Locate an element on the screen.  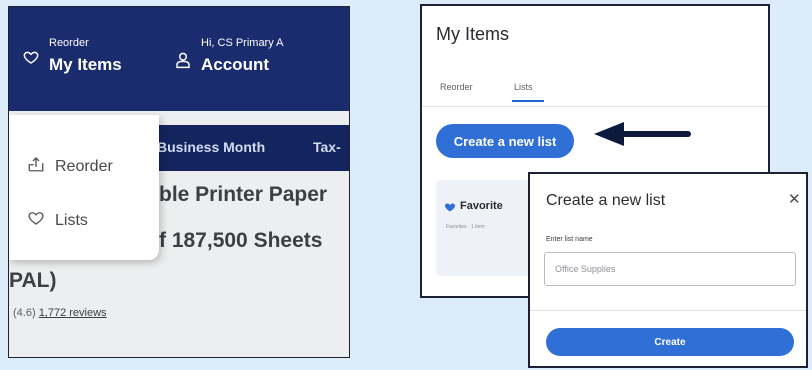
dropdown-label-reorder: Reorder is located at coordinates (84, 166).